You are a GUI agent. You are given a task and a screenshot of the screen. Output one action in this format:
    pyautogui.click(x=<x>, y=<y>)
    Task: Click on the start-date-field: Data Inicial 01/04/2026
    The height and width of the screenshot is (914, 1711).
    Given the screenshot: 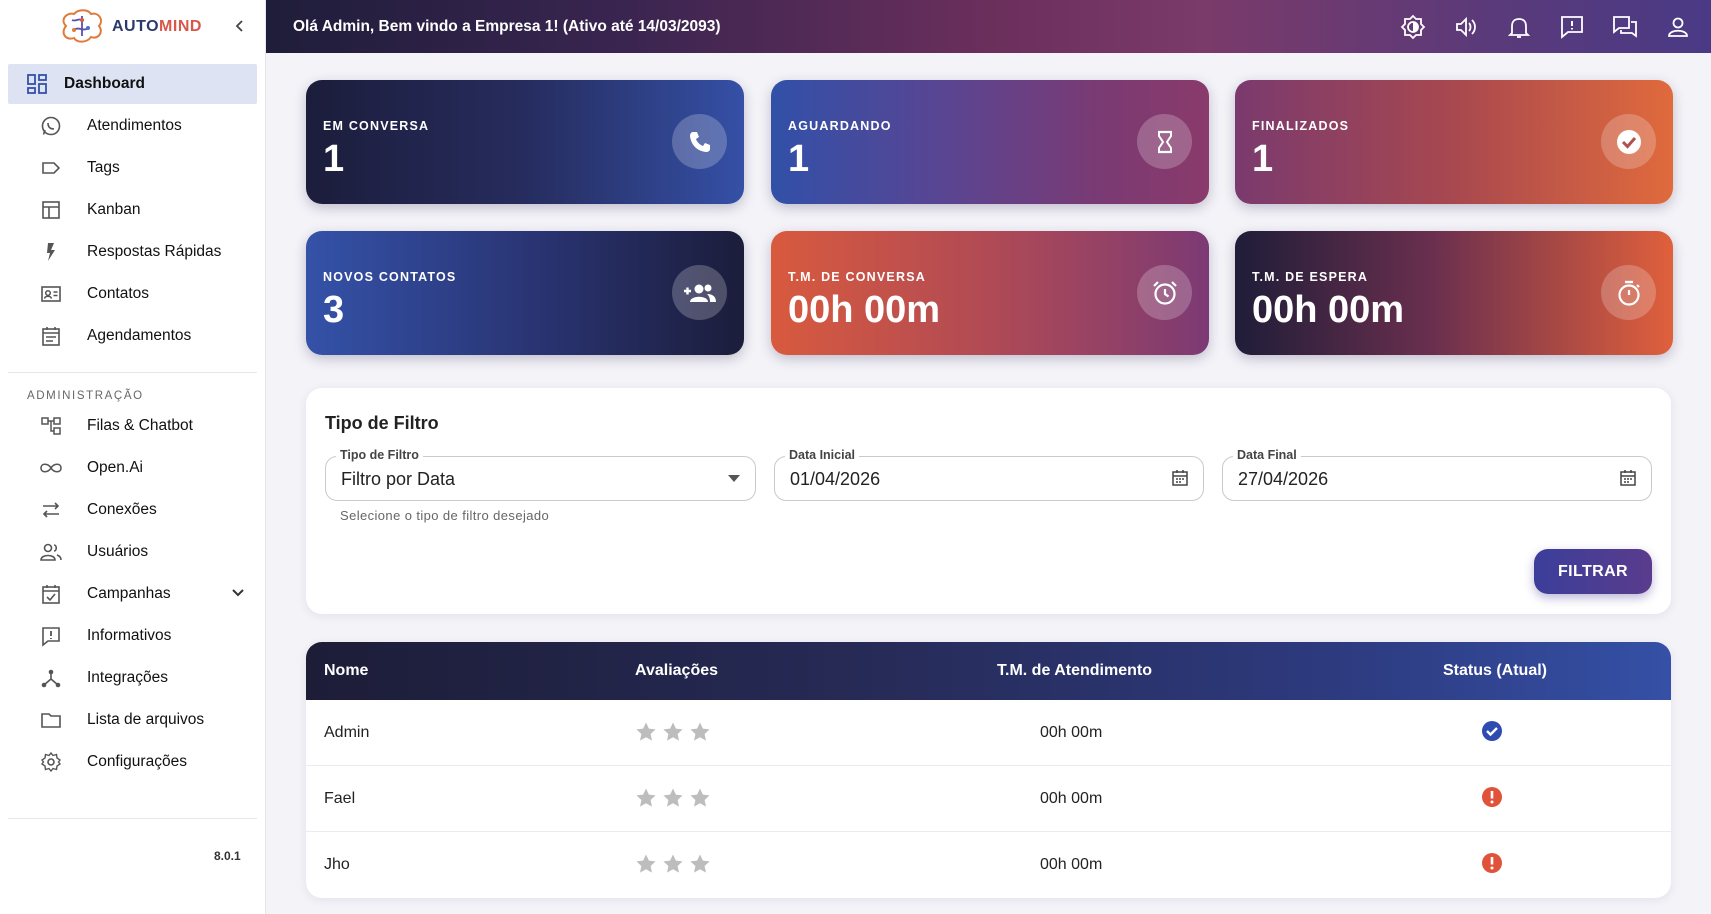 What is the action you would take?
    pyautogui.click(x=989, y=474)
    